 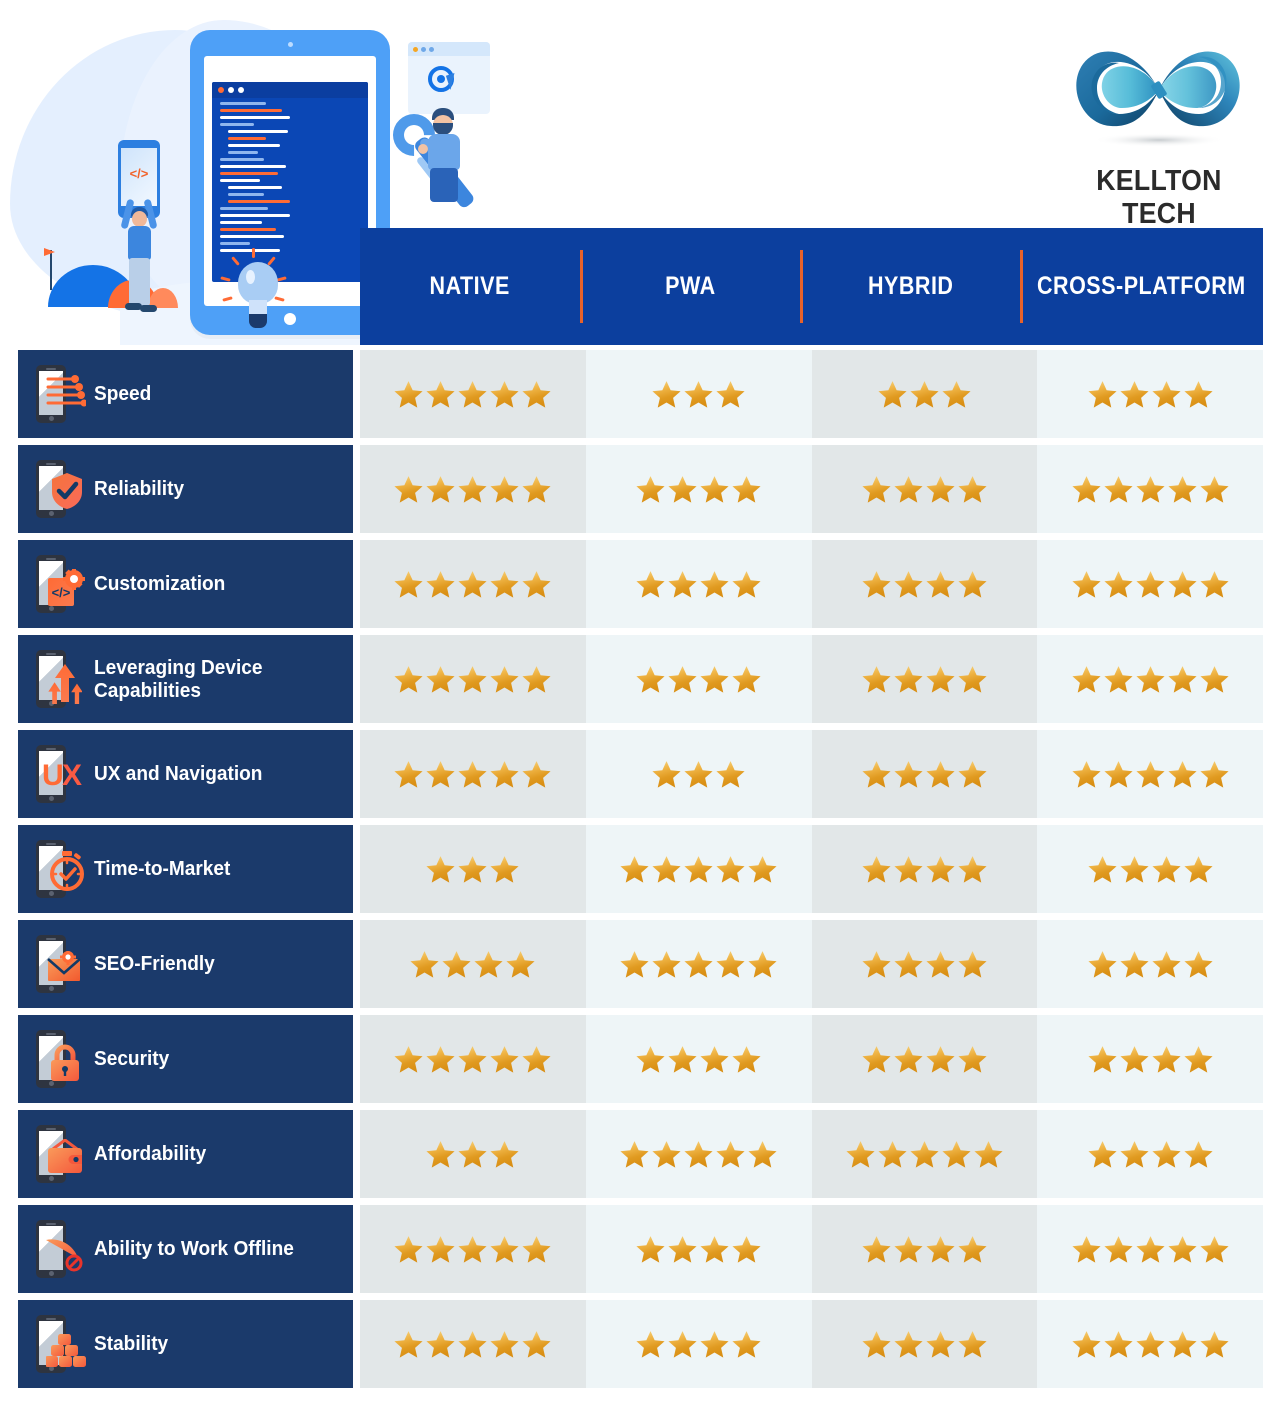 I want to click on row-label-panel: Ability to Work Offline, so click(x=185, y=1249).